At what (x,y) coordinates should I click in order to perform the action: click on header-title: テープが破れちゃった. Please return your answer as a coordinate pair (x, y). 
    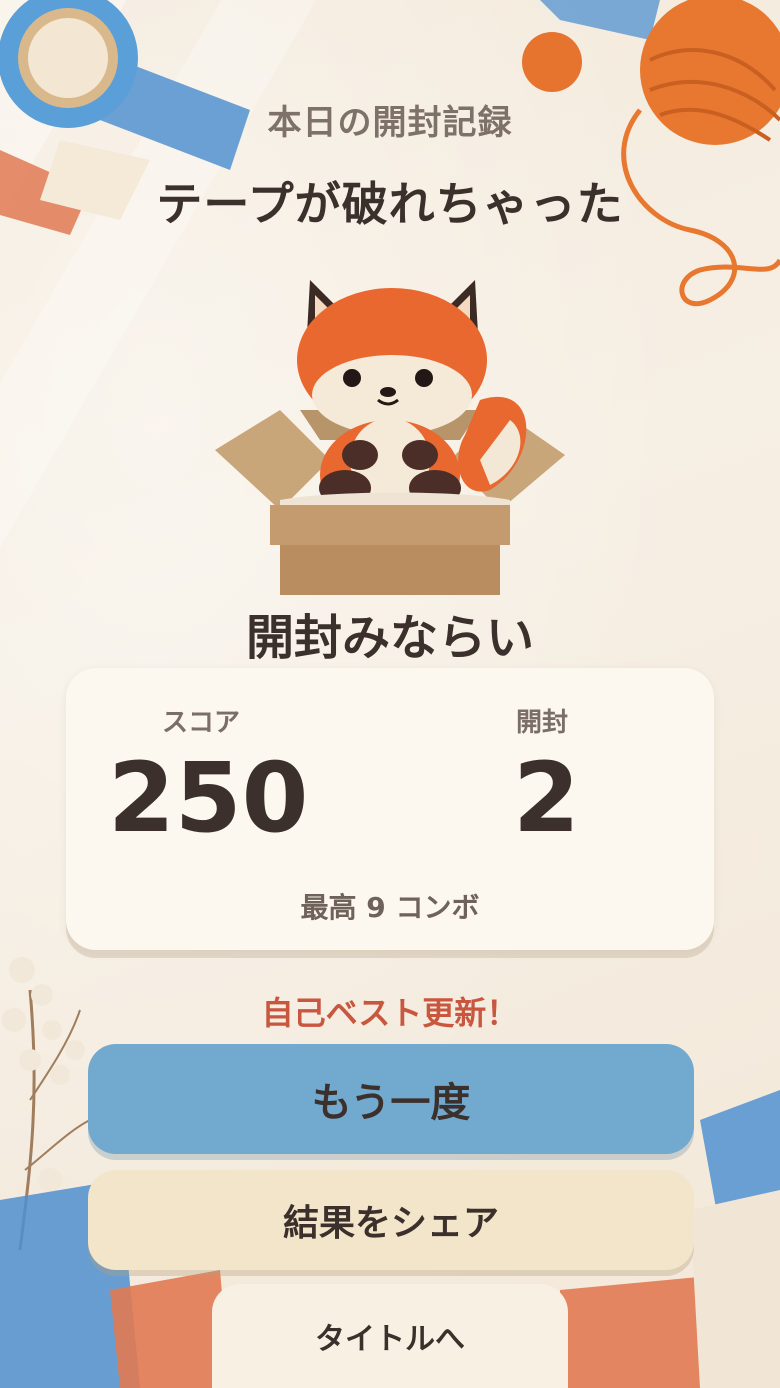
    Looking at the image, I should click on (390, 204).